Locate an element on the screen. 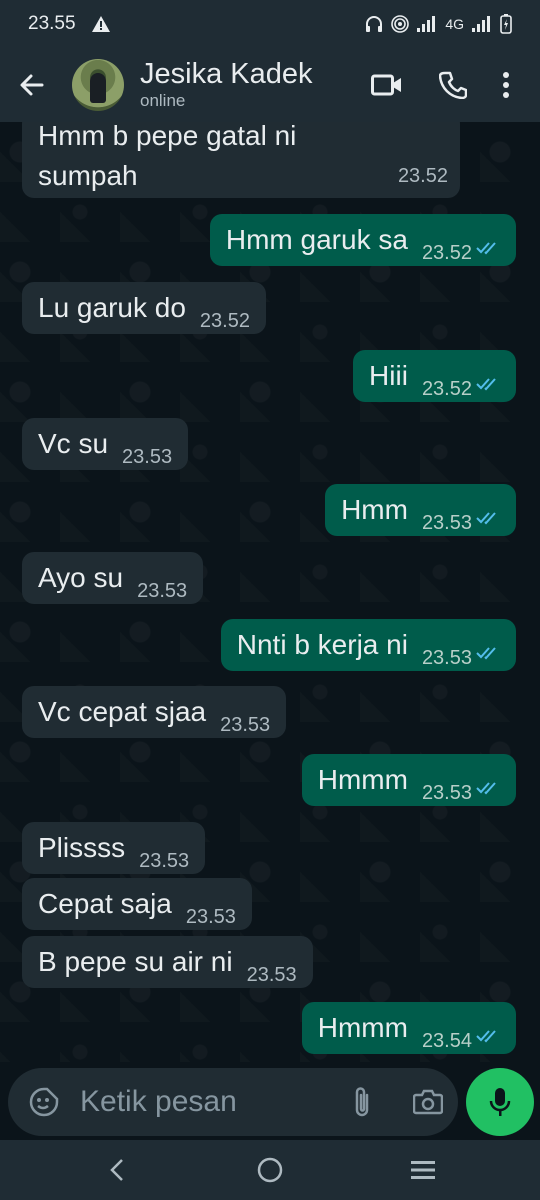  message-input is located at coordinates (205, 1102).